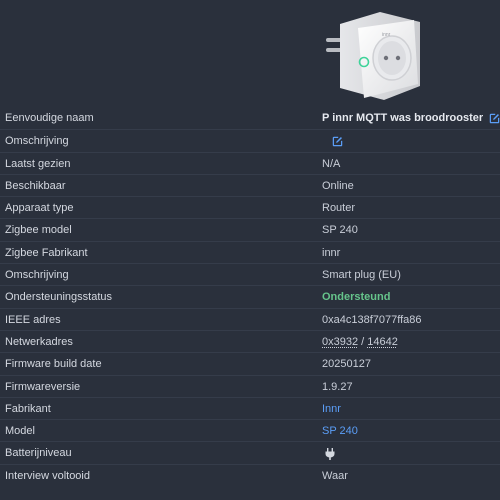 The image size is (500, 500). I want to click on manufacturer-link: Innr, so click(331, 409).